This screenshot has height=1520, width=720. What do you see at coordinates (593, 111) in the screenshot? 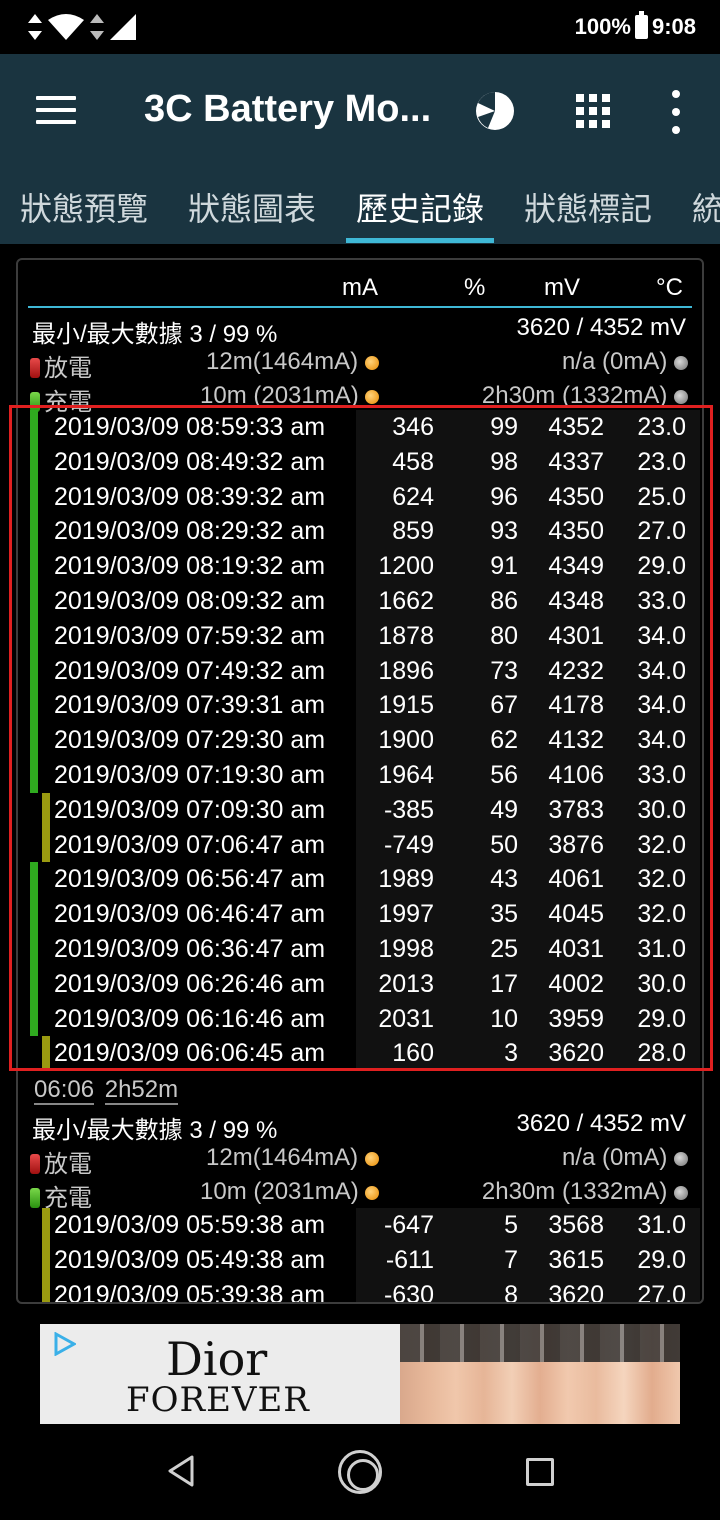
I see `grid-icon` at bounding box center [593, 111].